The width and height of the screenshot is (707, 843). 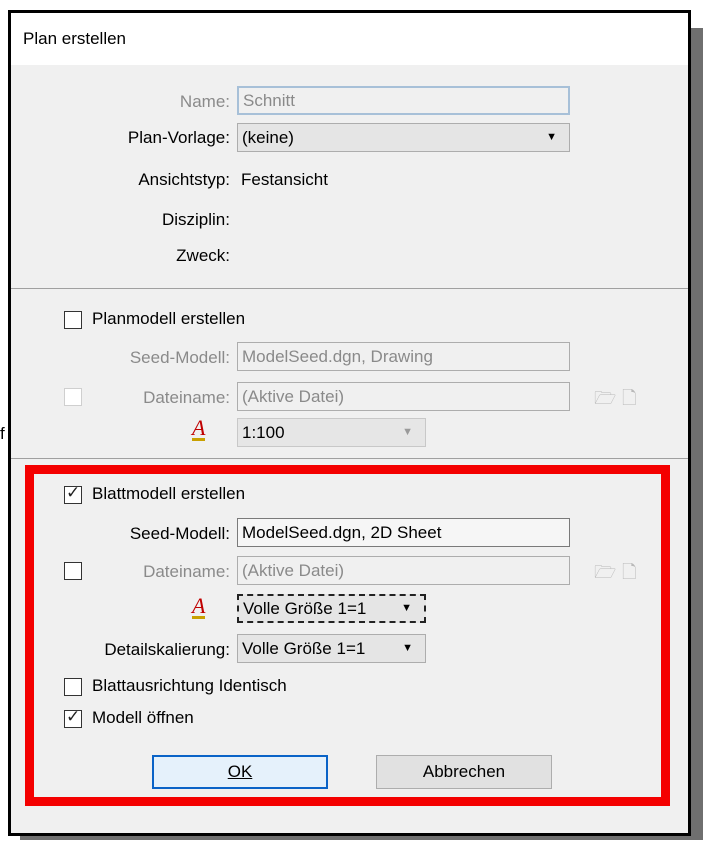 What do you see at coordinates (204, 101) in the screenshot?
I see `name-label: Name:` at bounding box center [204, 101].